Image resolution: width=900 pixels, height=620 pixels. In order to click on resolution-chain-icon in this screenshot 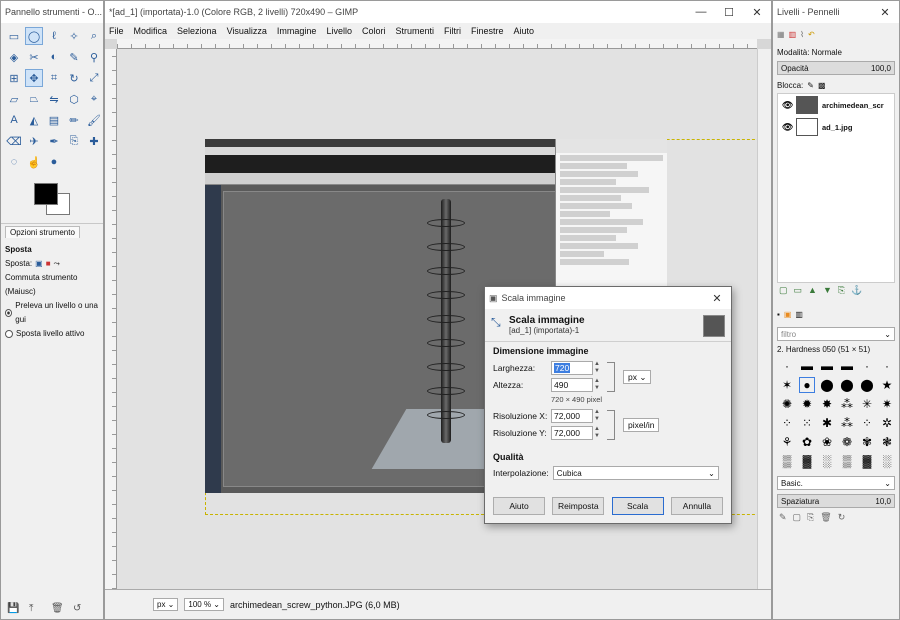, I will do `click(611, 425)`.